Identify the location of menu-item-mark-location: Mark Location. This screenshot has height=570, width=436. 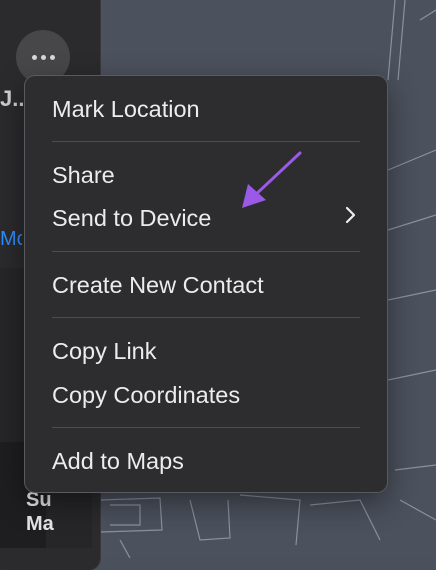
(126, 109).